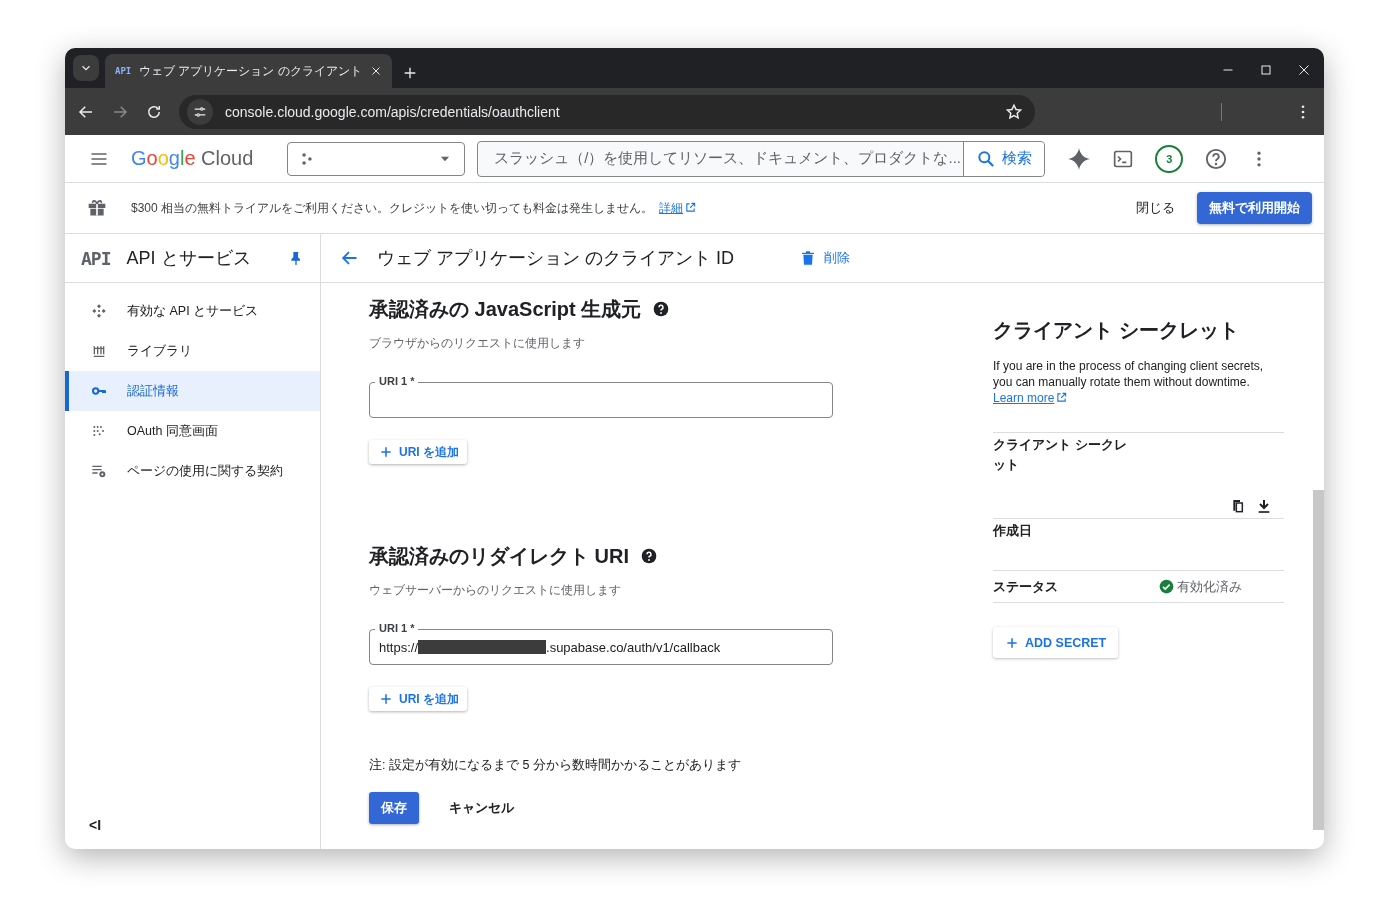 The image size is (1392, 910). Describe the element at coordinates (192, 311) in the screenshot. I see `sidebar-item: 有効な API とサービス` at that location.